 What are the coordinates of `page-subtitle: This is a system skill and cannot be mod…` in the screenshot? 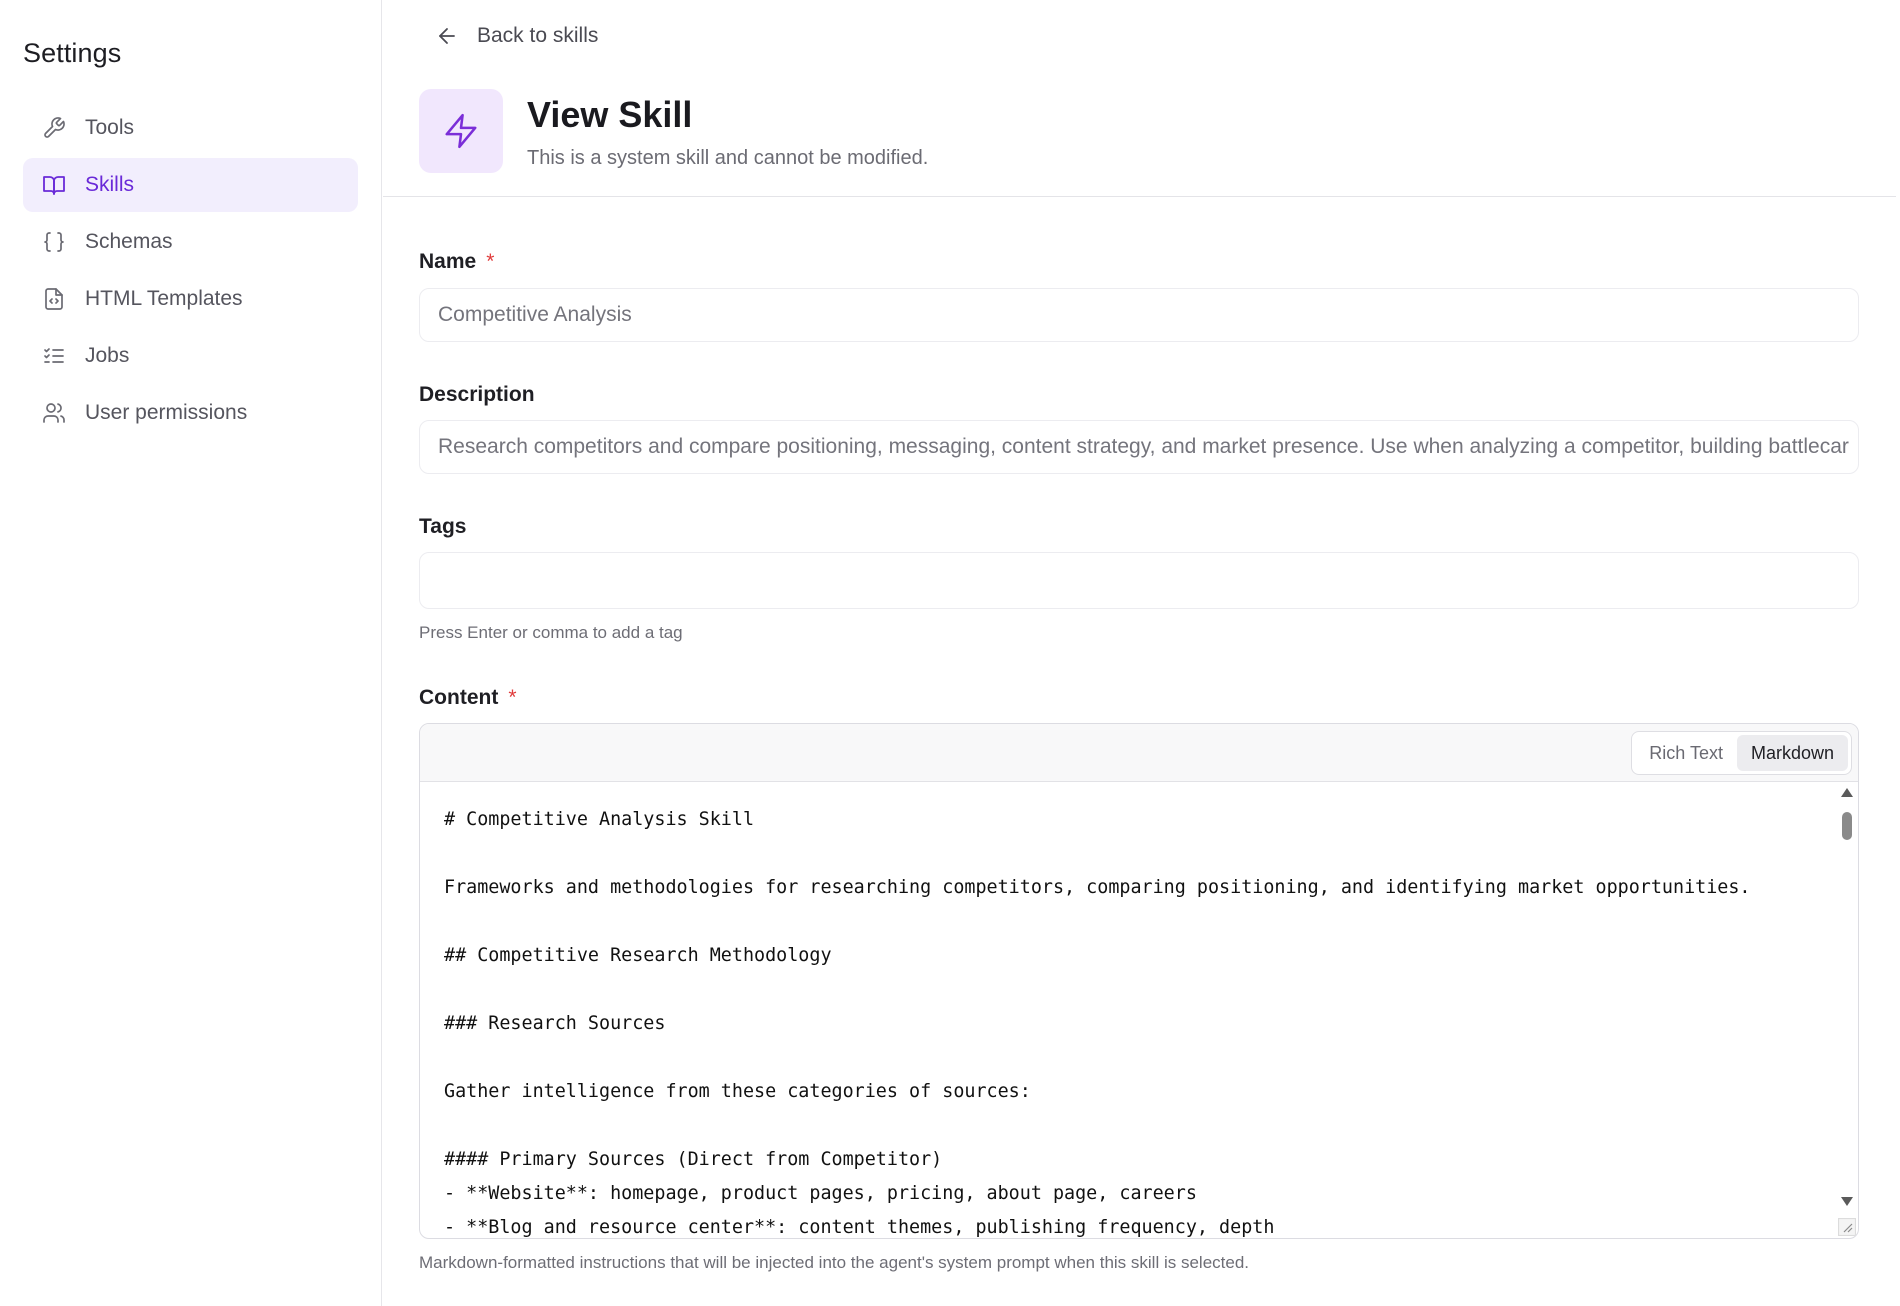 It's located at (728, 158).